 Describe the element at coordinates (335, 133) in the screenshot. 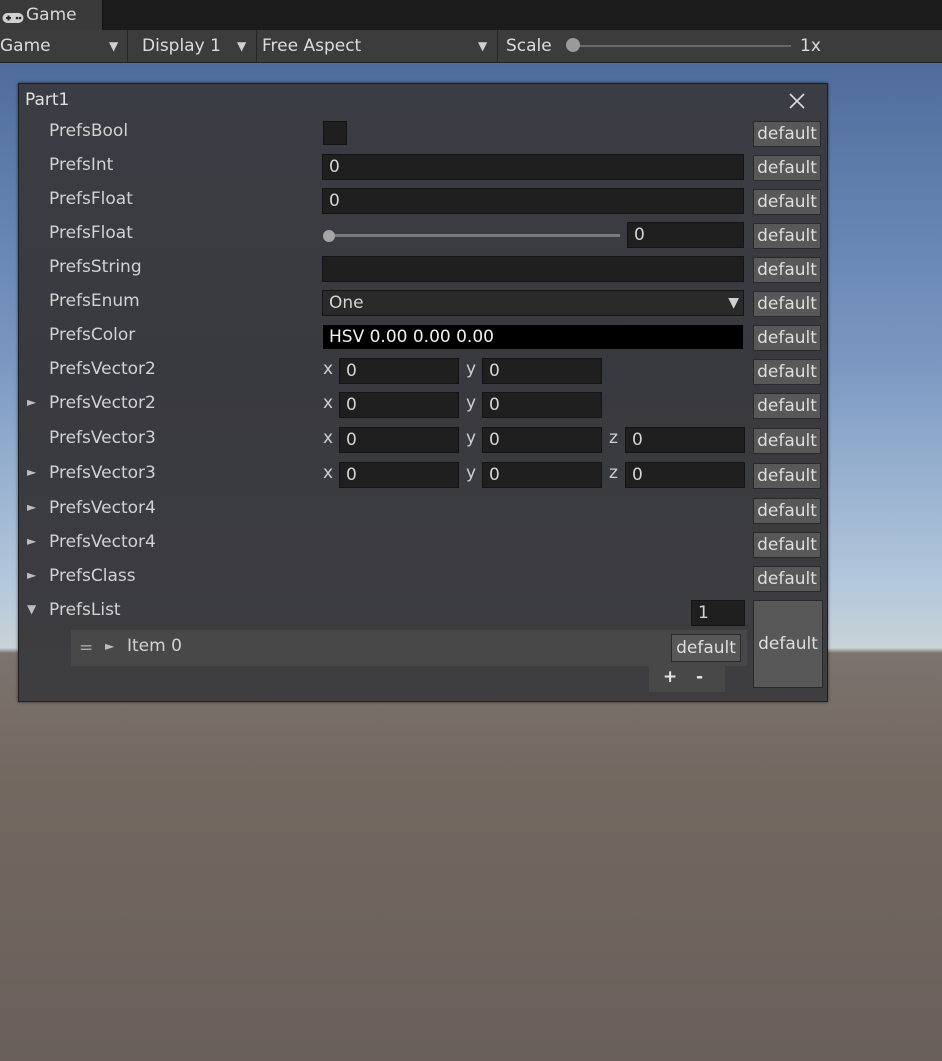

I see `bool-checkbox` at that location.